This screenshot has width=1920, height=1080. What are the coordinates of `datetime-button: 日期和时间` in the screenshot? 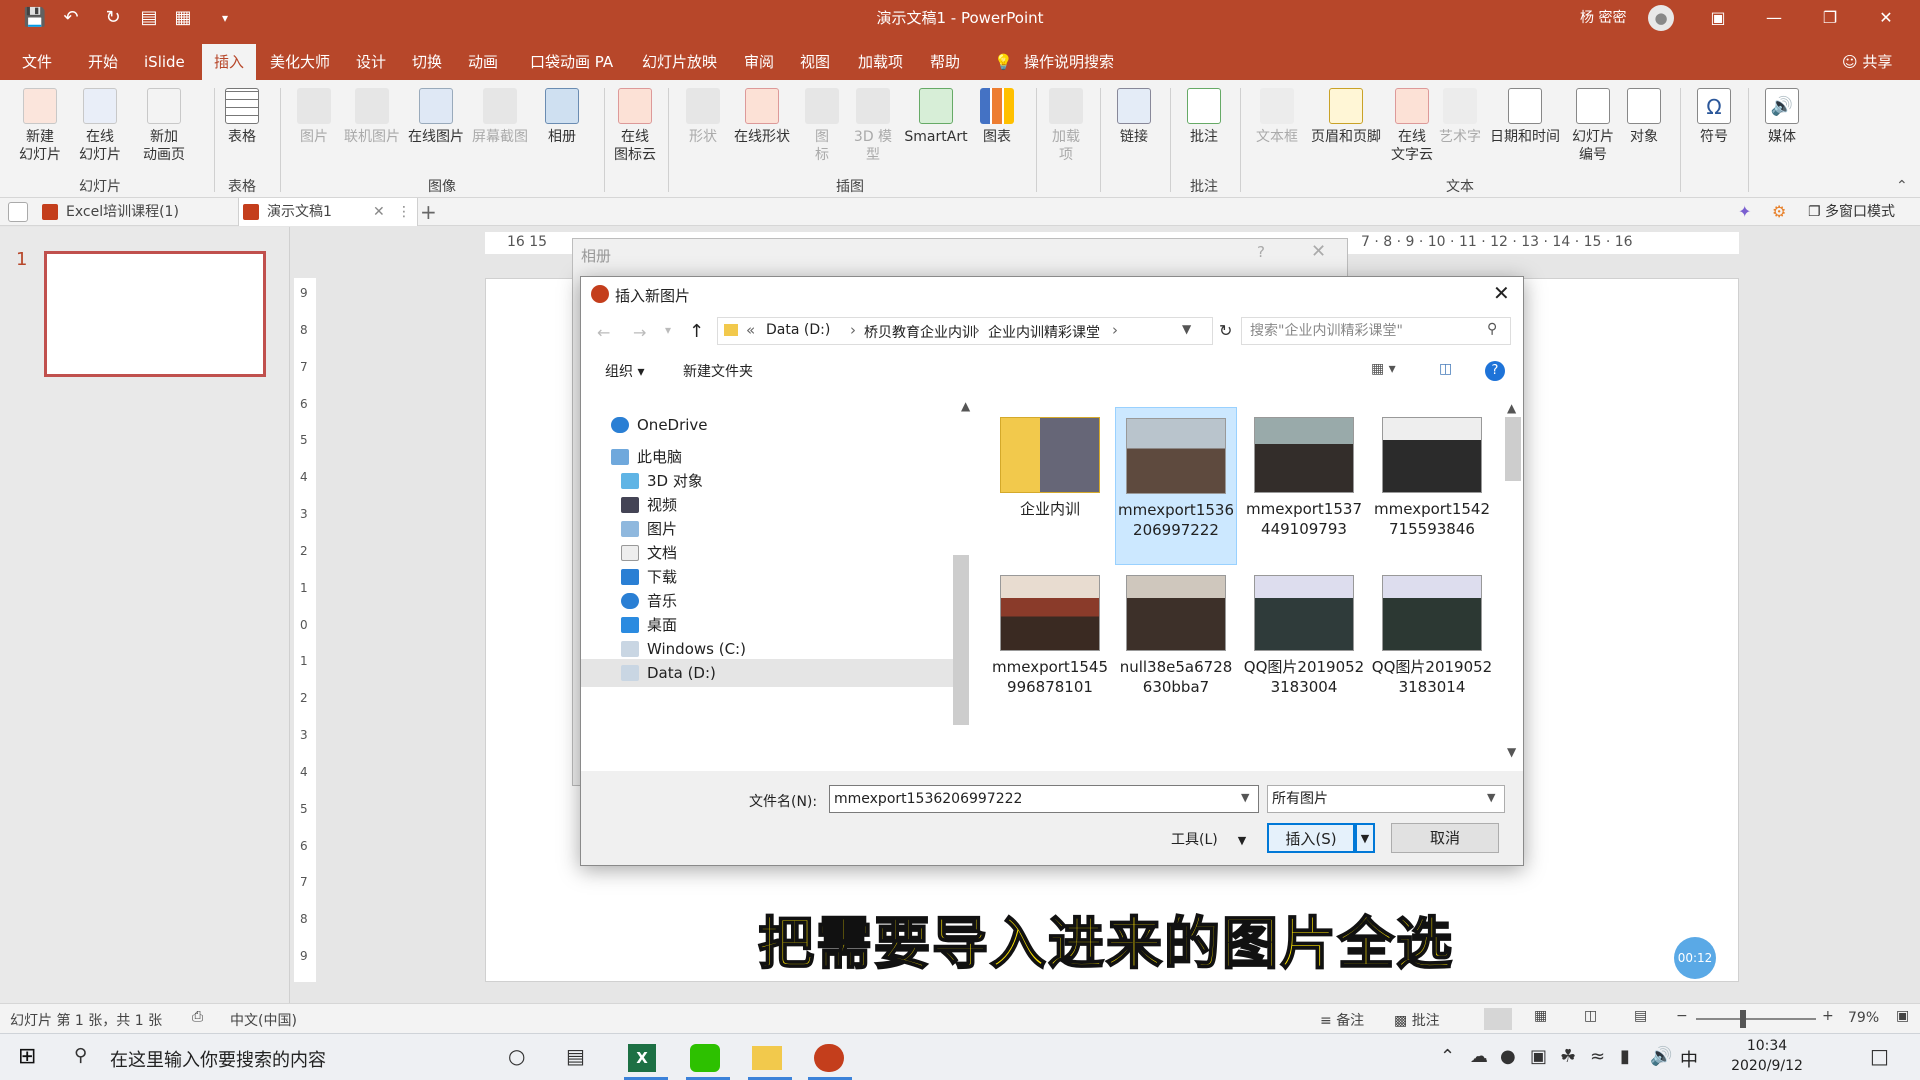 It's located at (1525, 117).